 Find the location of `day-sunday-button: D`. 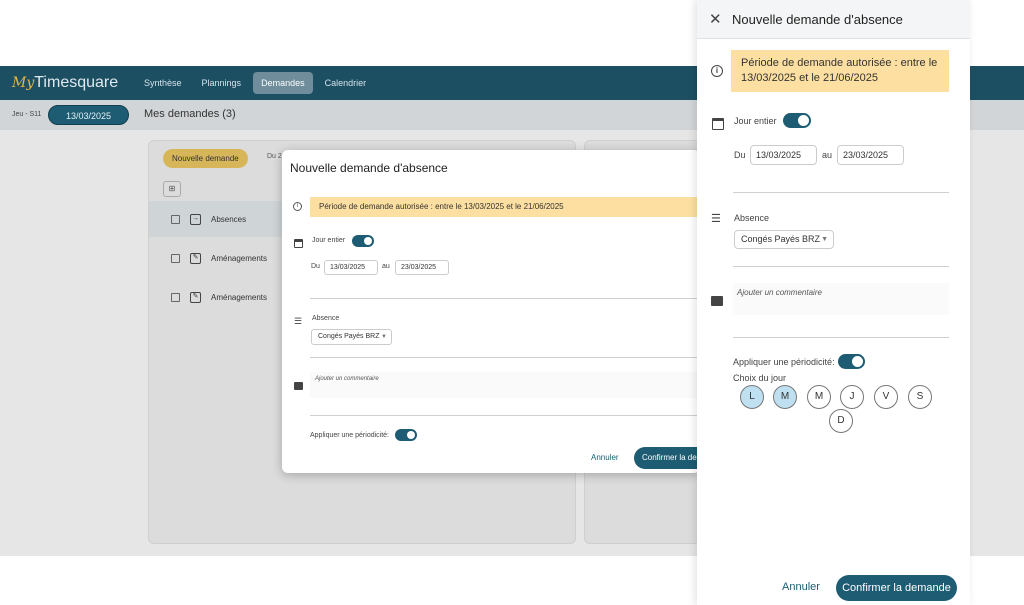

day-sunday-button: D is located at coordinates (841, 421).